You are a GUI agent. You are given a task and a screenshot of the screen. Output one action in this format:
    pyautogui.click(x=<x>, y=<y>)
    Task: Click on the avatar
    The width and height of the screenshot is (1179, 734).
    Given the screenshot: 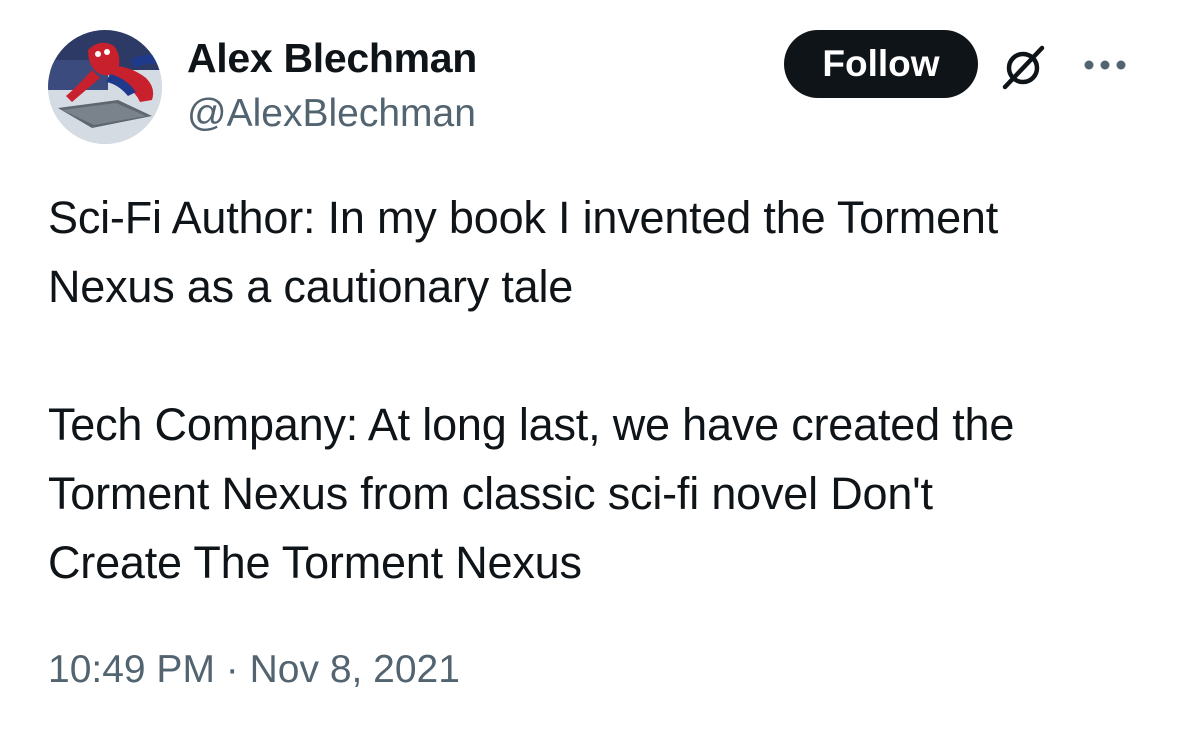 What is the action you would take?
    pyautogui.click(x=105, y=87)
    